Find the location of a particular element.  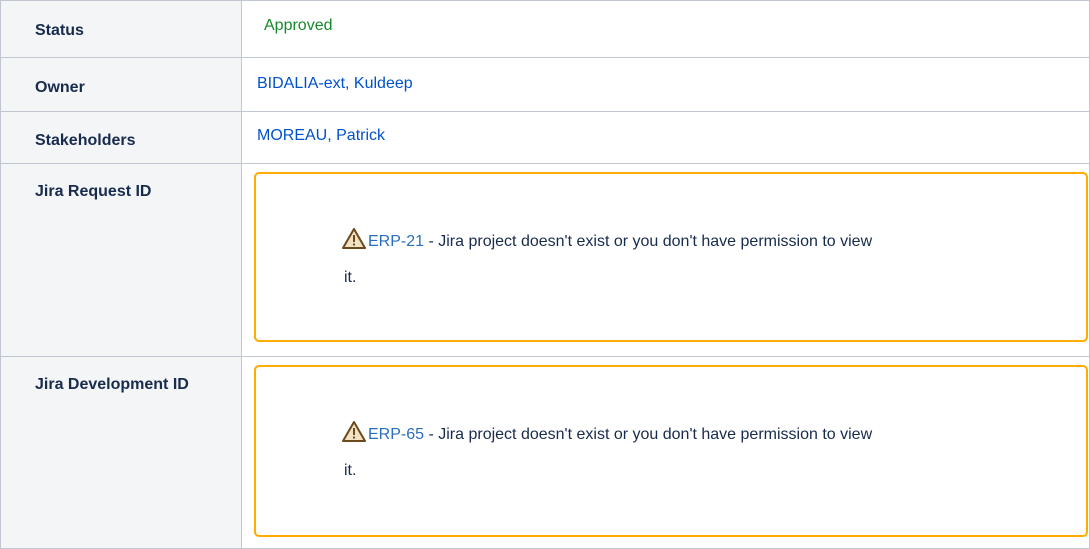

stakeholder-user-link: MOREAU, Patrick is located at coordinates (321, 135).